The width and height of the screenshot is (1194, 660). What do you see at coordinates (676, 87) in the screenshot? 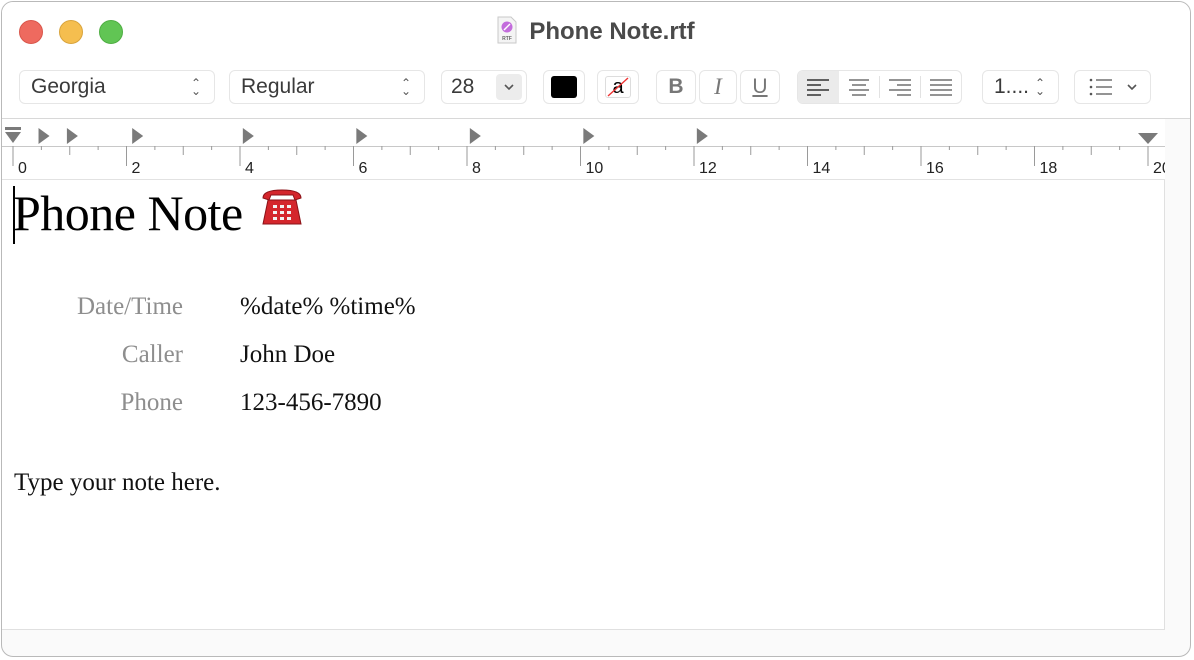
I see `bold-button: B` at bounding box center [676, 87].